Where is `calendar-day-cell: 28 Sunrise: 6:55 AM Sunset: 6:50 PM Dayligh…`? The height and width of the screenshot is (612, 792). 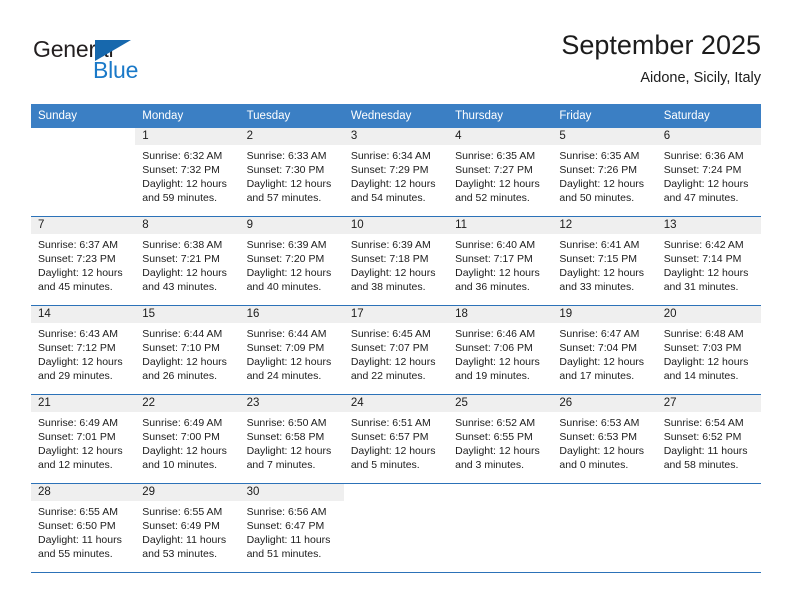 calendar-day-cell: 28 Sunrise: 6:55 AM Sunset: 6:50 PM Dayligh… is located at coordinates (83, 528).